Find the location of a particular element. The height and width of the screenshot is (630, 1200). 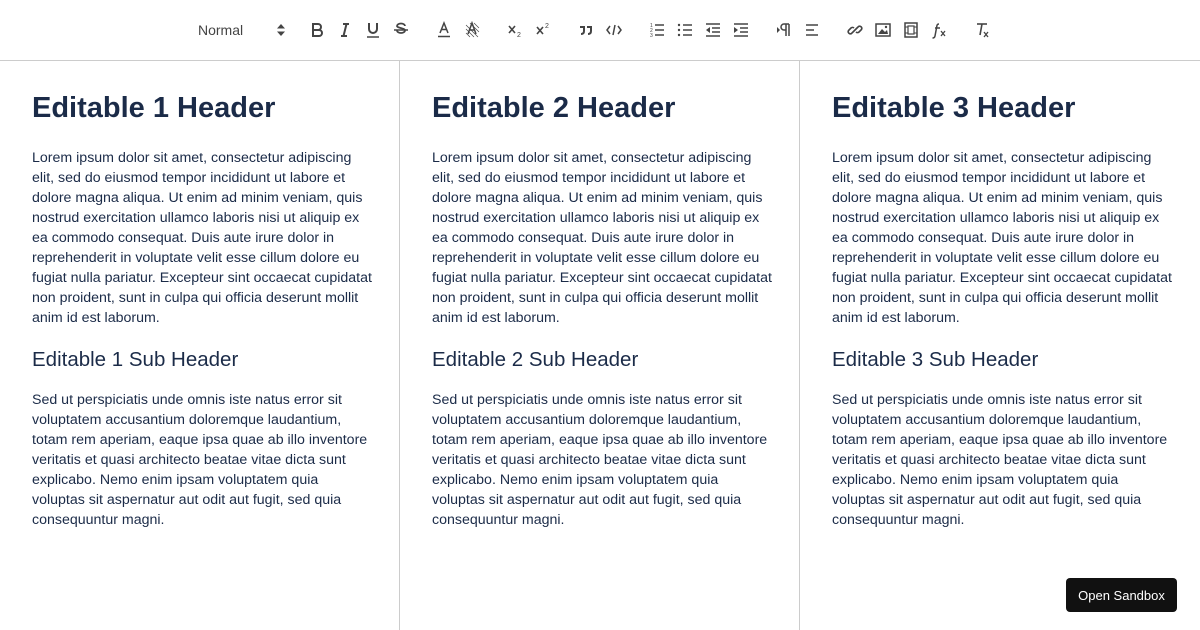

bullet-list-icon is located at coordinates (684, 30).